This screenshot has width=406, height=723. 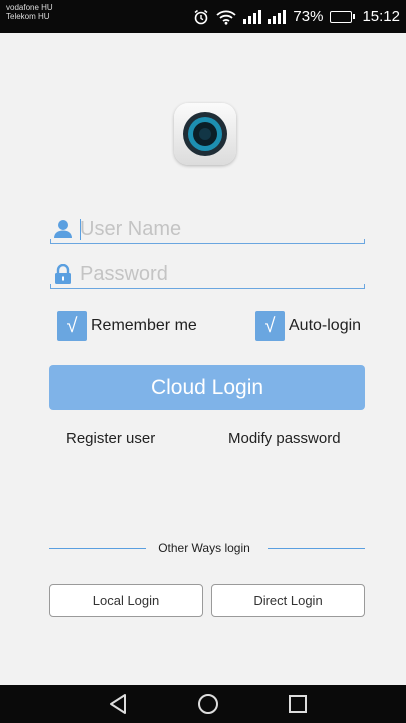 I want to click on carrier-names: vodafone HU Telekom HU, so click(x=29, y=12).